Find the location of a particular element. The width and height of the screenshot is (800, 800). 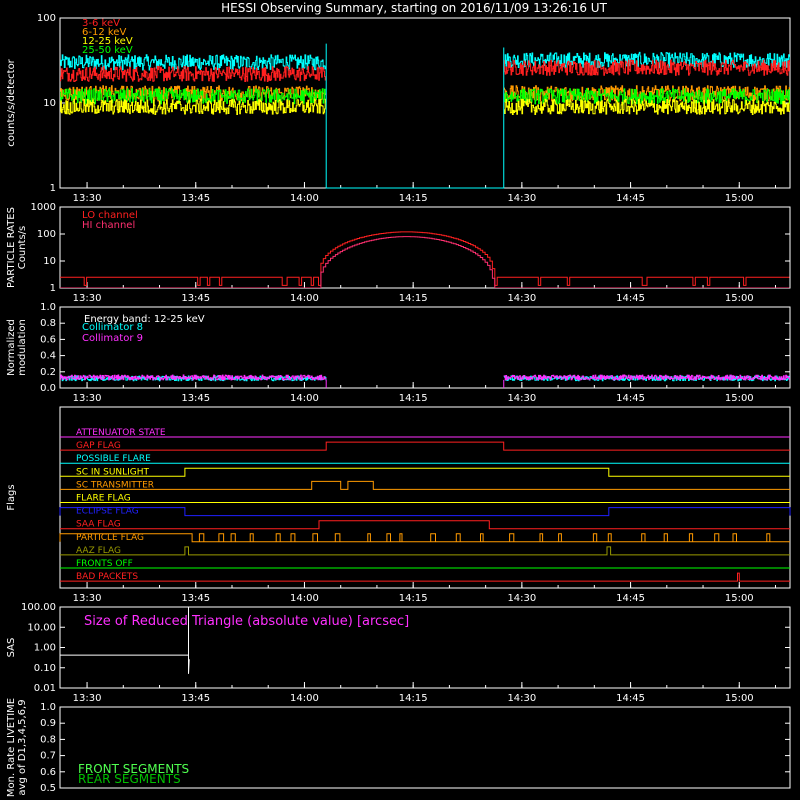

flag-label: SC IN SUNLIGHT is located at coordinates (113, 472).